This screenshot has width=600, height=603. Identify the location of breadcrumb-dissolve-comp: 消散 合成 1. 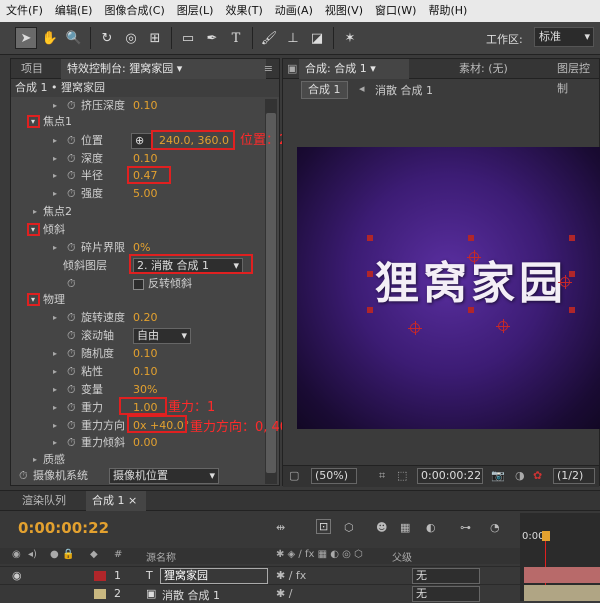
(404, 90).